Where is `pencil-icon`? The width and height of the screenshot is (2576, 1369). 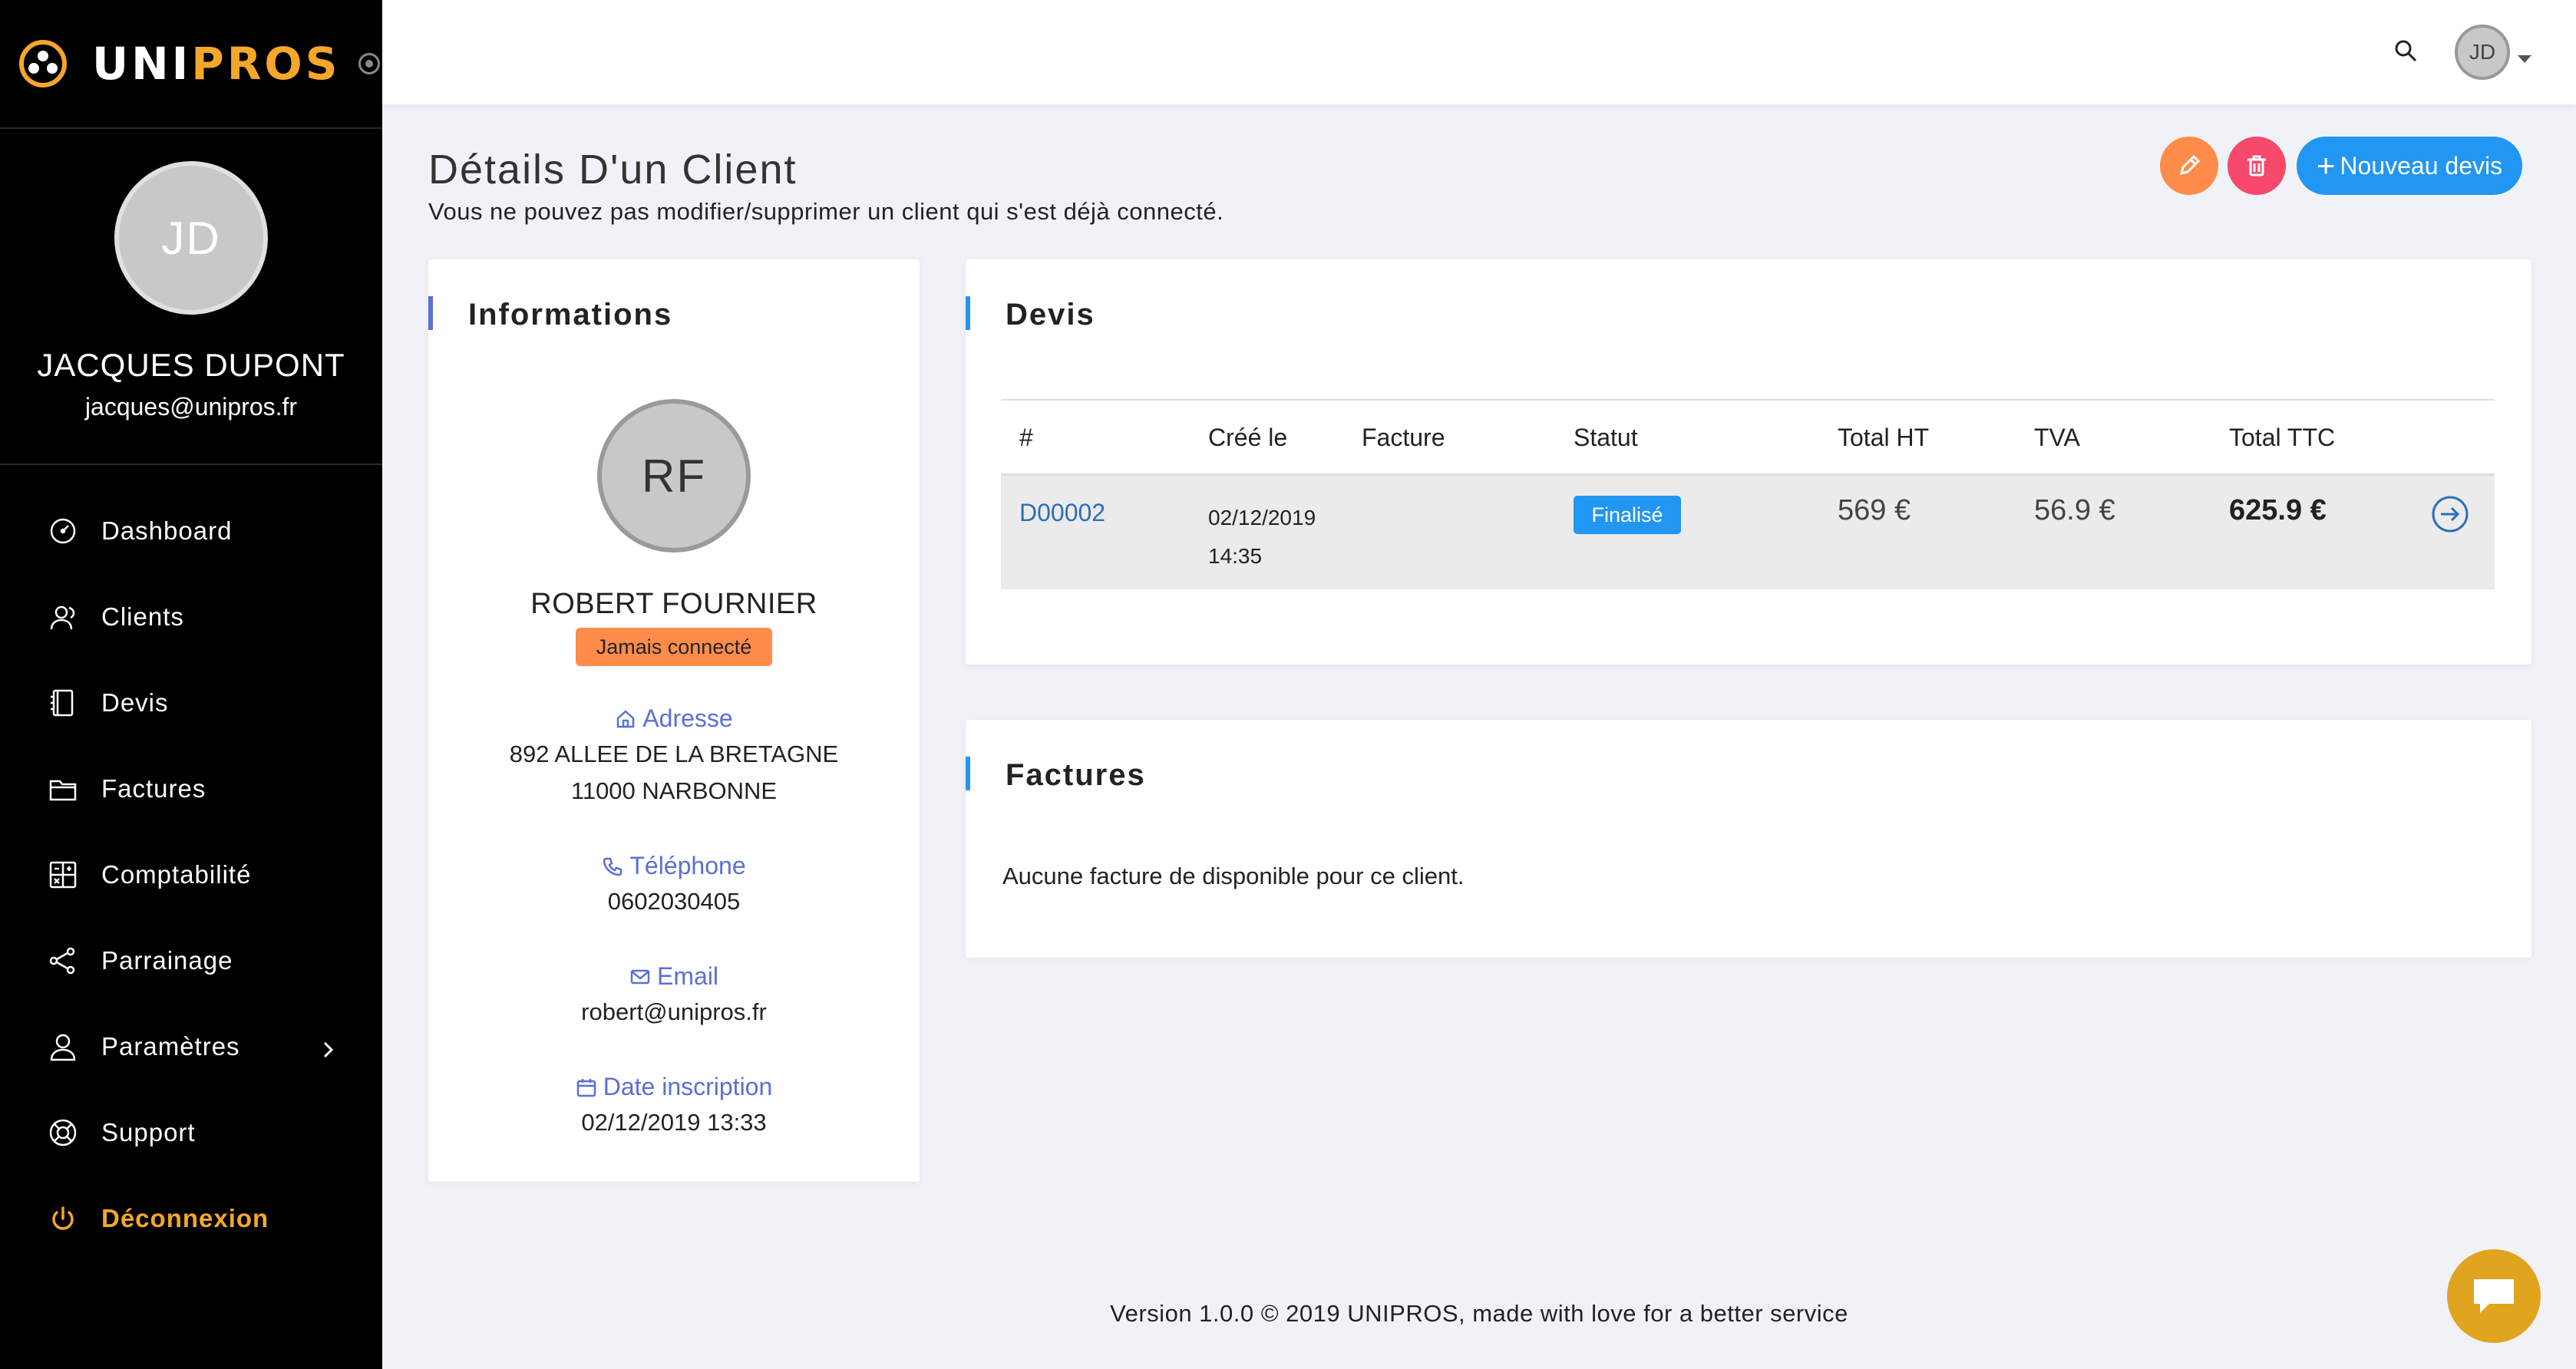
pencil-icon is located at coordinates (2190, 165).